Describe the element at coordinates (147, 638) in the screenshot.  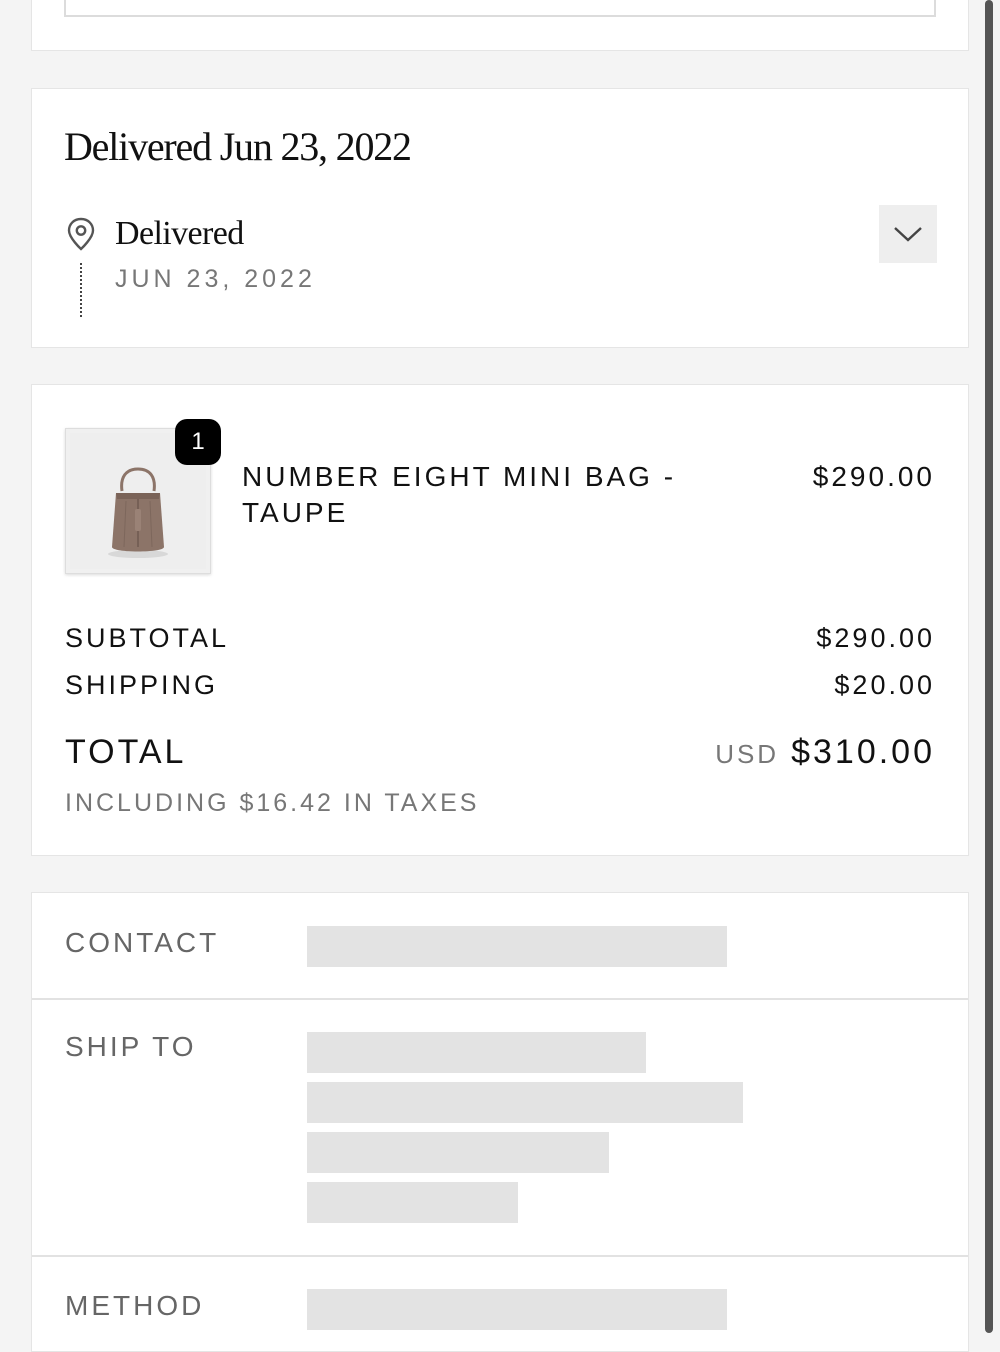
I see `subtotal-label: SUBTOTAL` at that location.